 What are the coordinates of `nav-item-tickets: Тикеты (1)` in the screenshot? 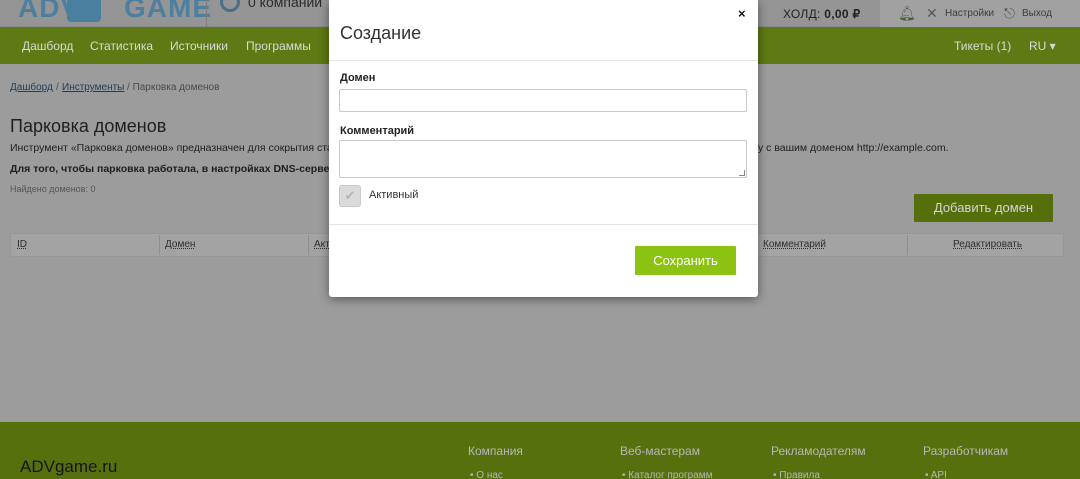 It's located at (982, 46).